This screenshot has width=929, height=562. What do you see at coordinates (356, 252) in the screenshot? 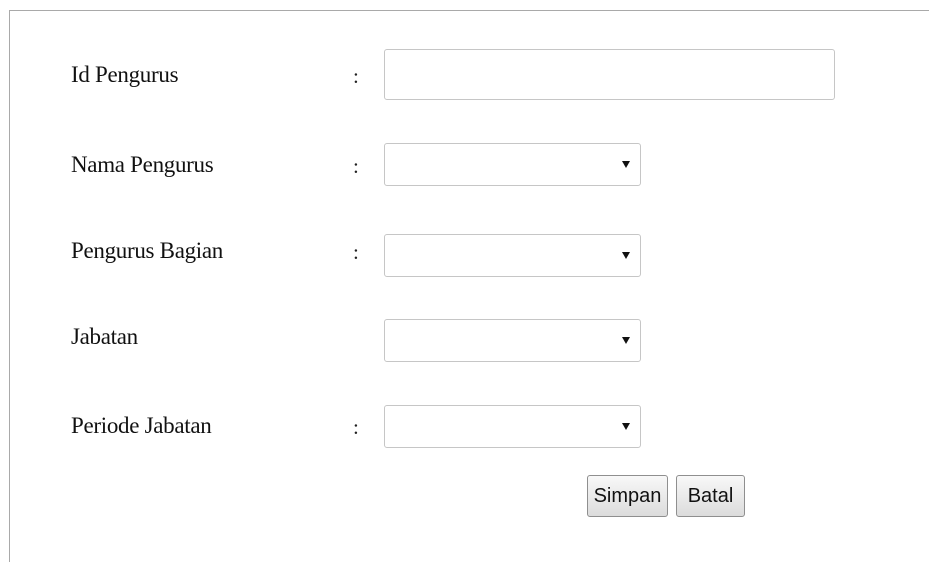
I see `pengurus-bagian-colon: :` at bounding box center [356, 252].